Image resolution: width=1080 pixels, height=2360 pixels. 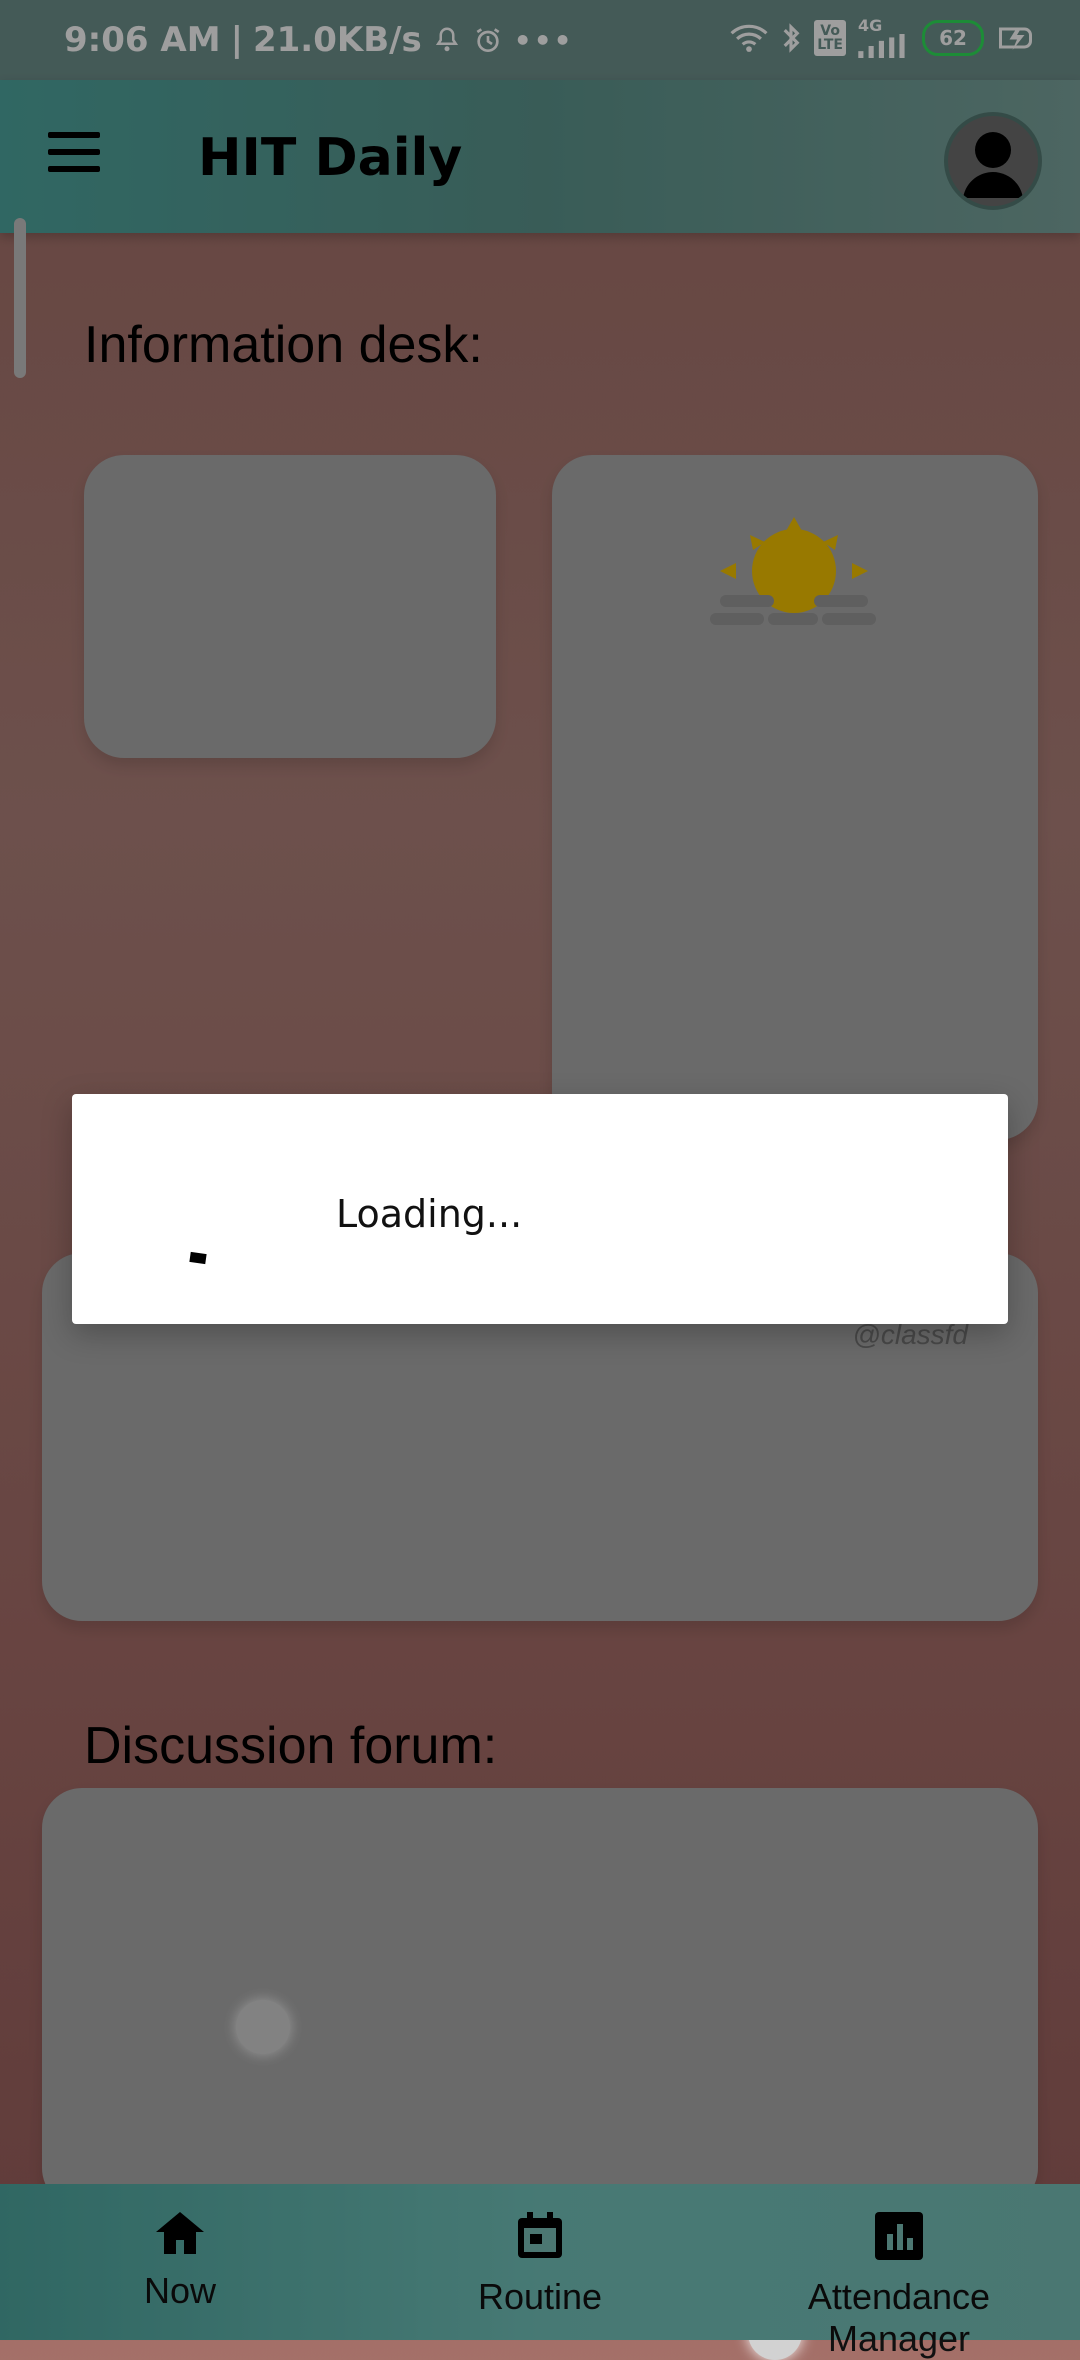 I want to click on loading-spinner-icon, so click(x=198, y=1258).